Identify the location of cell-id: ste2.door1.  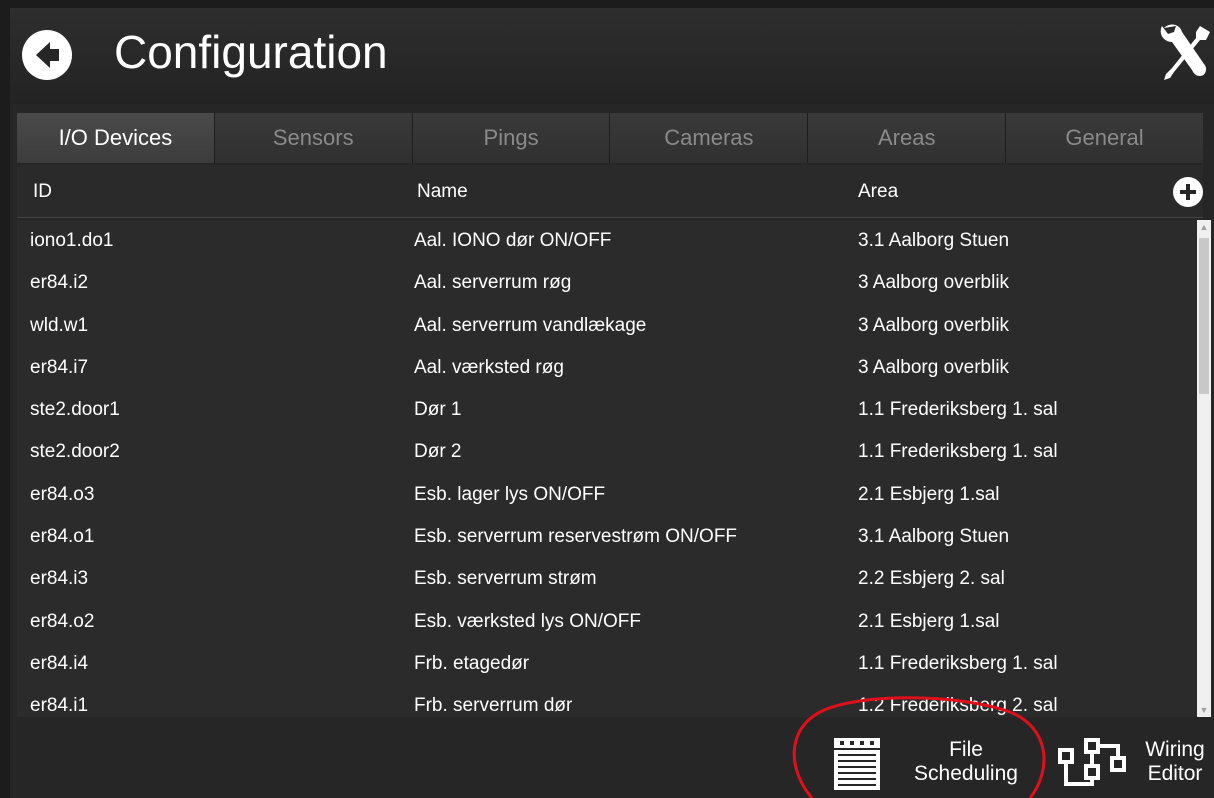
(75, 410).